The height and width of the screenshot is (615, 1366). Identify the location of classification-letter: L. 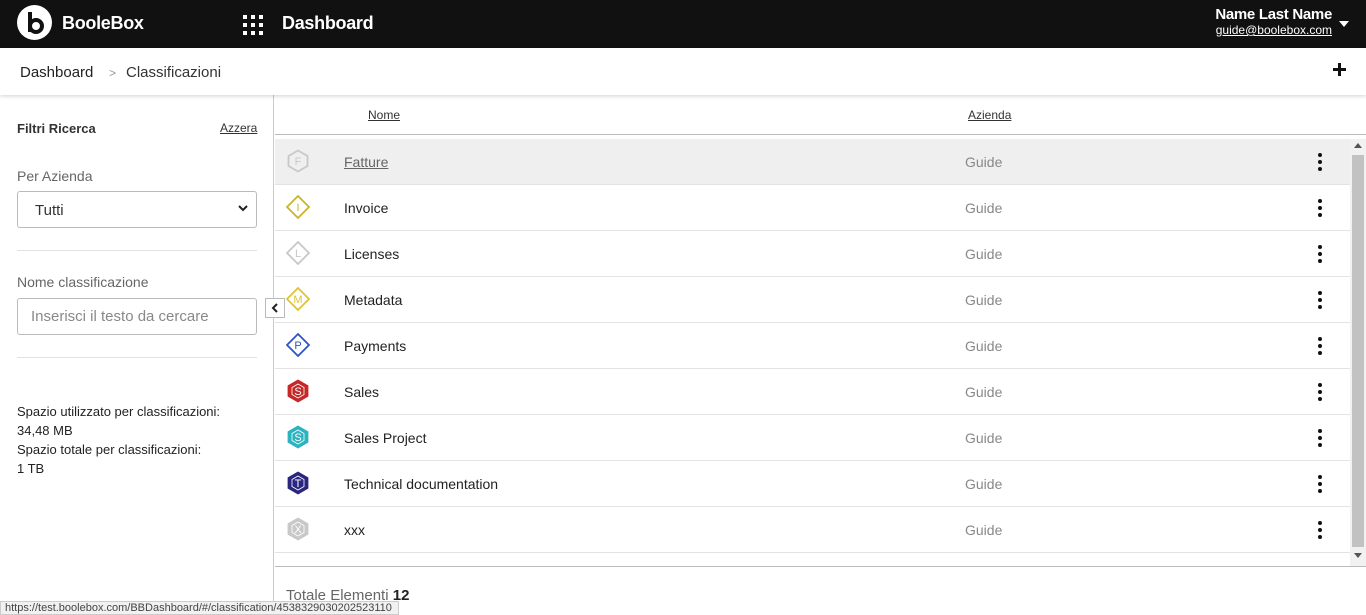
(298, 254).